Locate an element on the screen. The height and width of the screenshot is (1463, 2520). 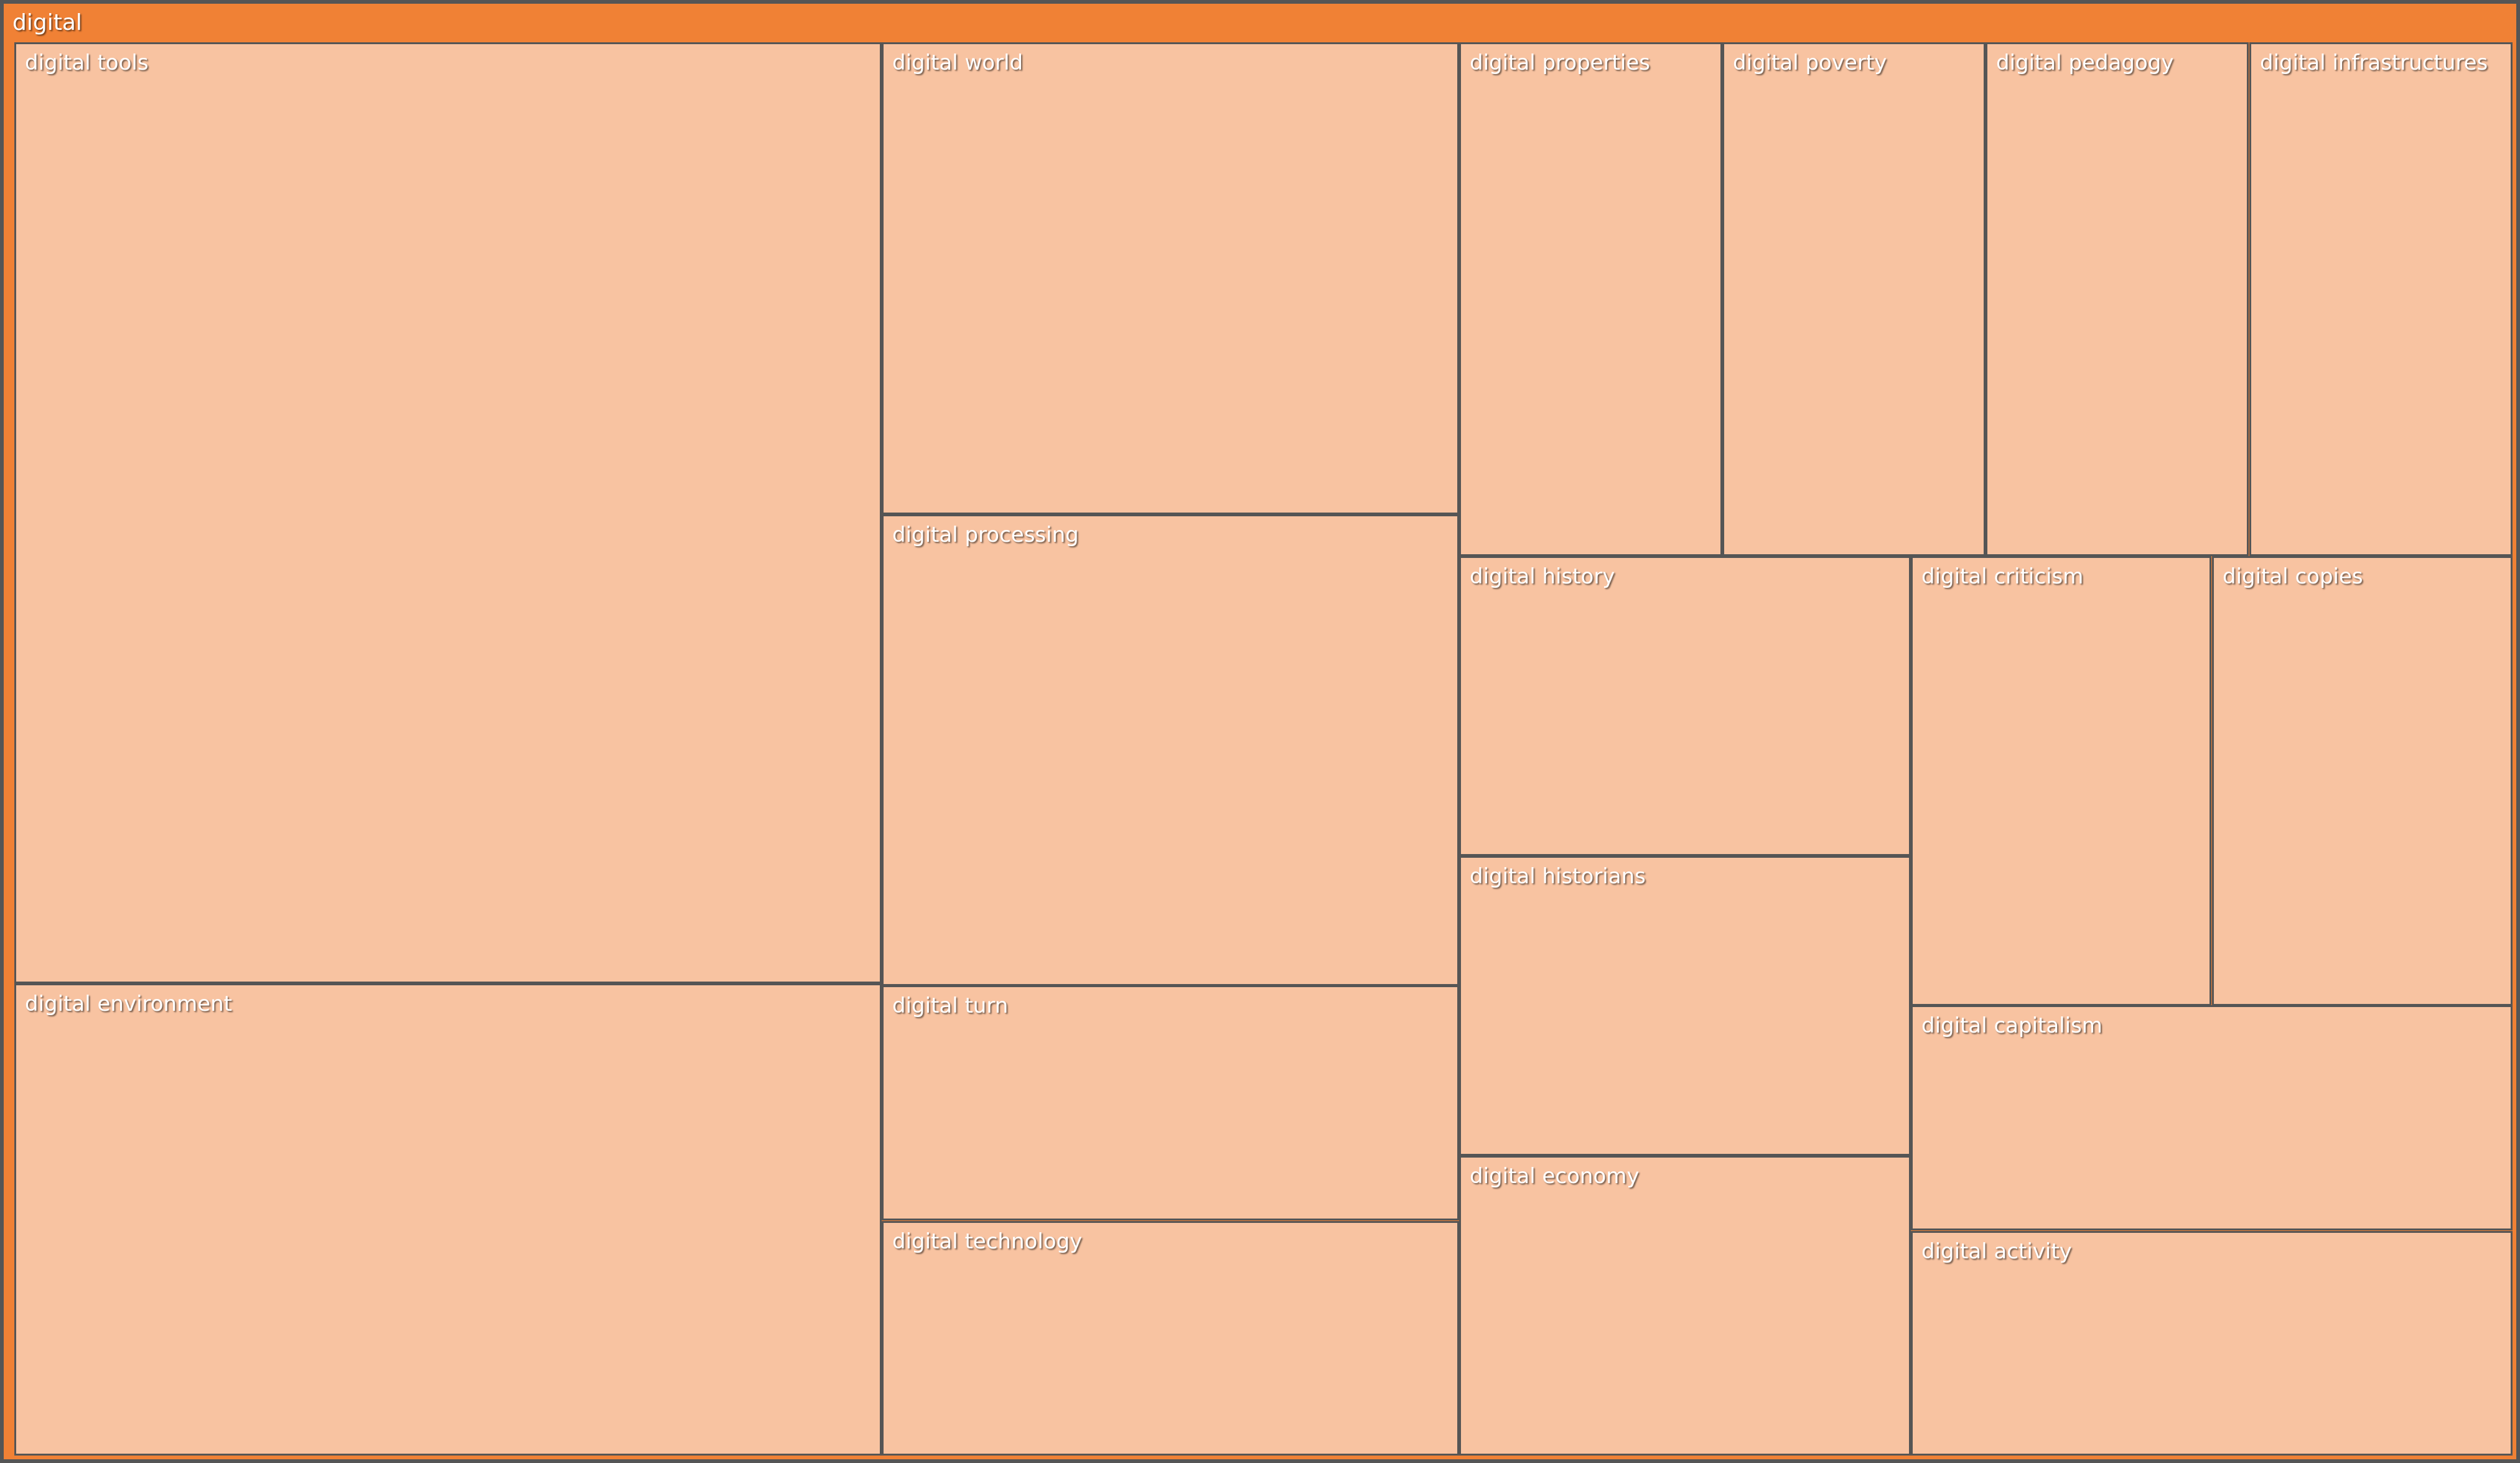
treemap-cell: digital technology is located at coordinates (1171, 1338).